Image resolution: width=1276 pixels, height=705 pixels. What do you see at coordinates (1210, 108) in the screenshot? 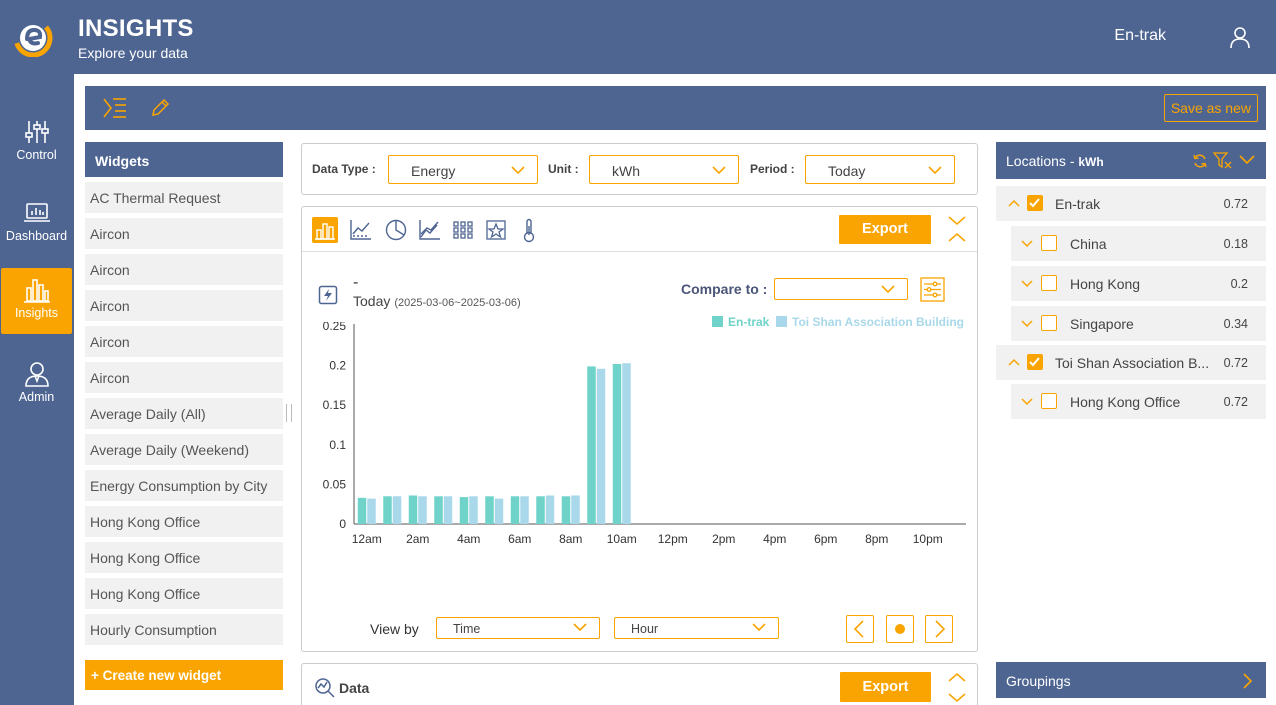
I see `save-as-new-button: Save as new` at bounding box center [1210, 108].